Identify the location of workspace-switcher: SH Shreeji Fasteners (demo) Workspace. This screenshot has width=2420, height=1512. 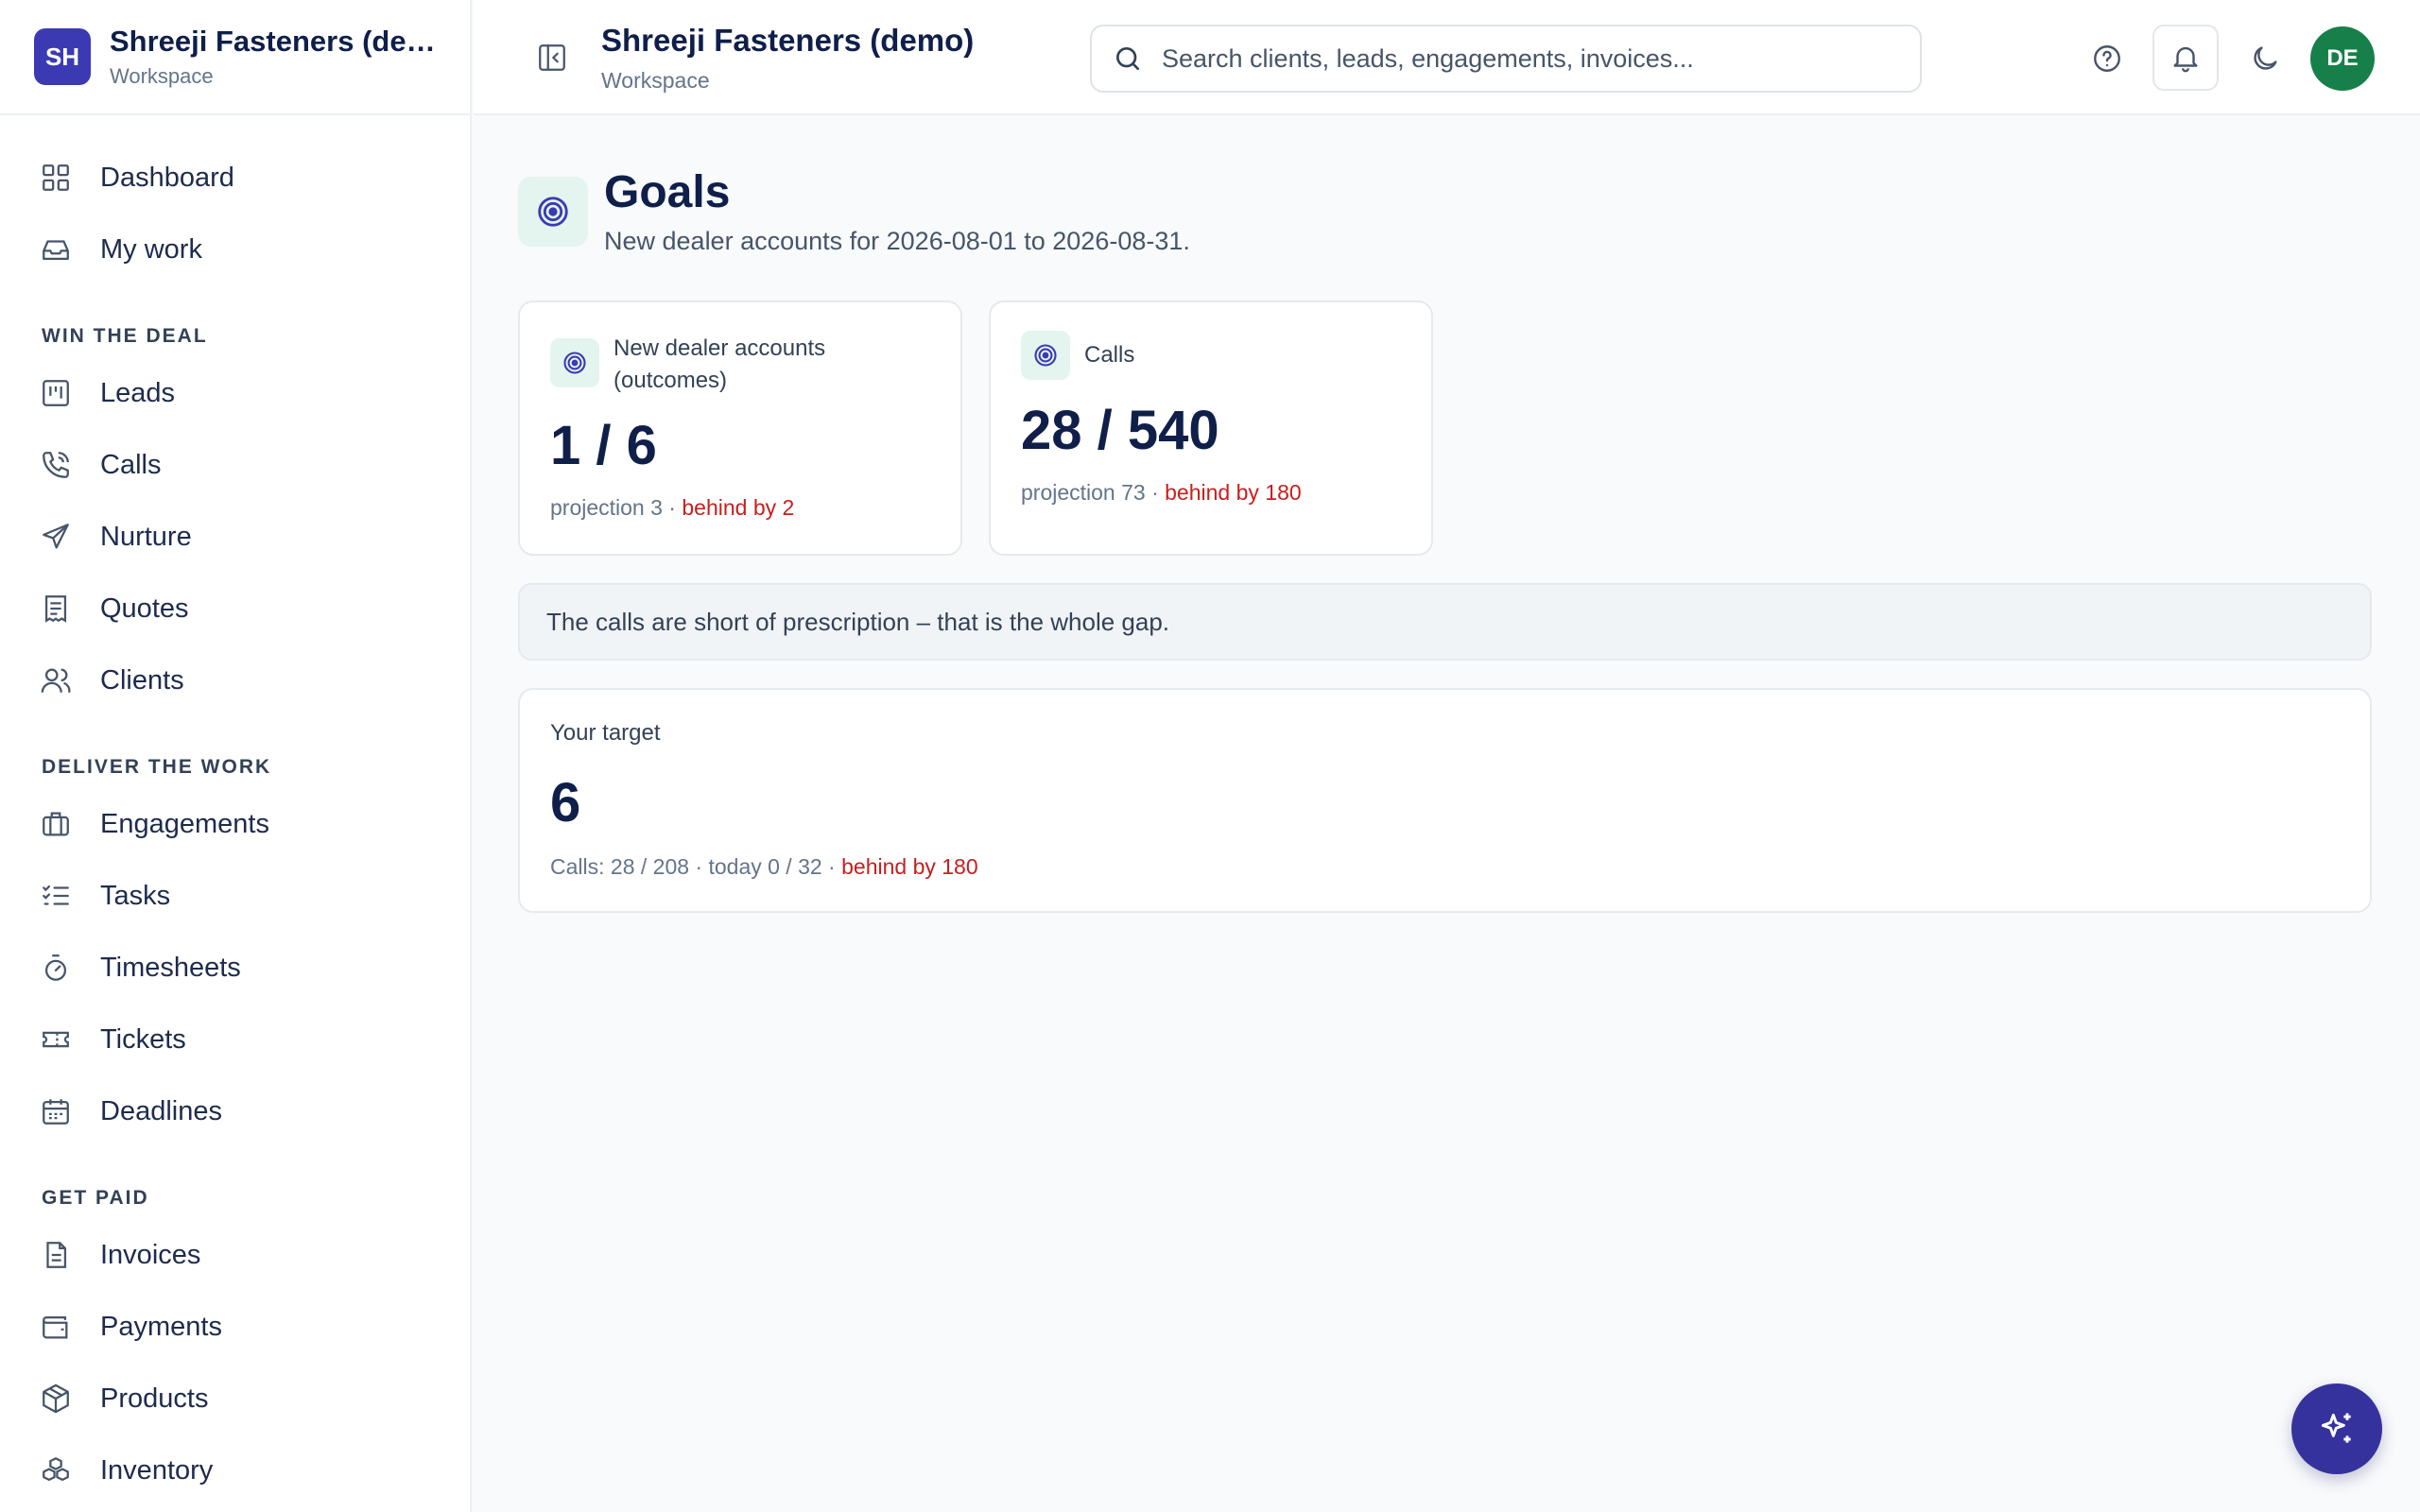
(235, 57).